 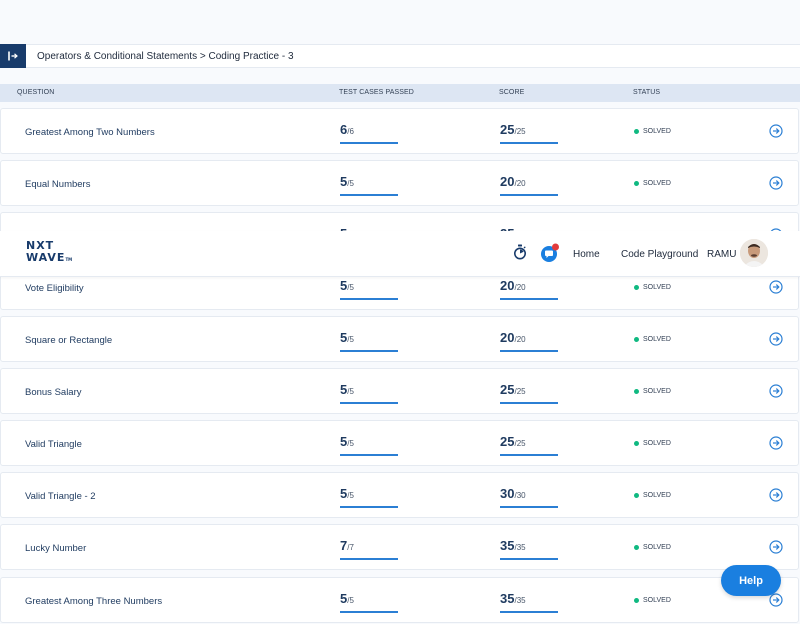 What do you see at coordinates (399, 183) in the screenshot?
I see `table-row: Equal Numbers 5/5 20/20 SOLVED` at bounding box center [399, 183].